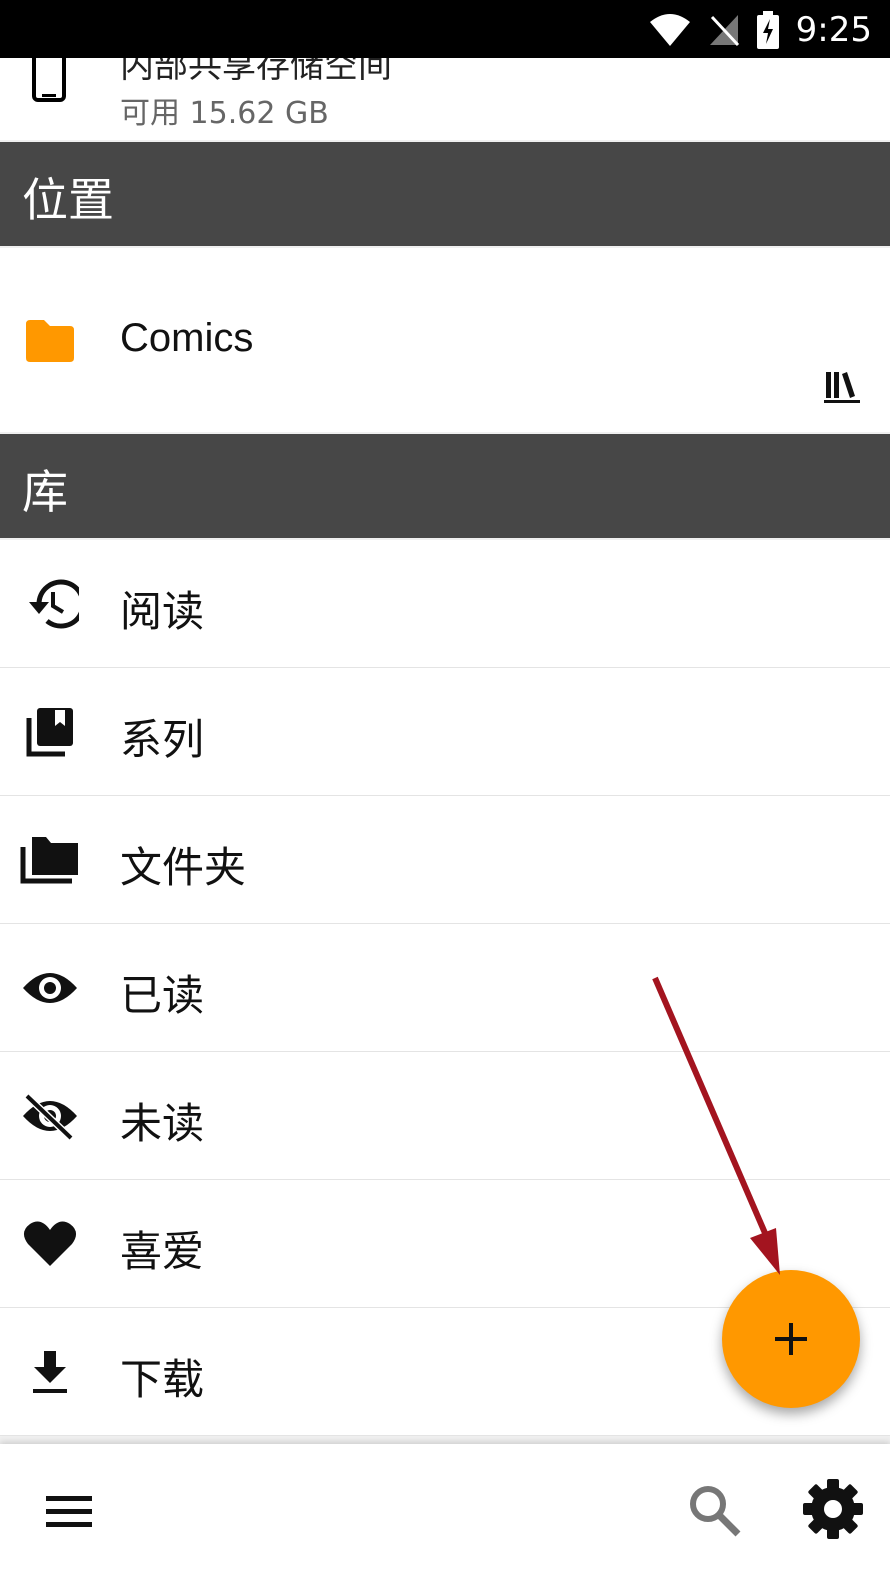  Describe the element at coordinates (187, 338) in the screenshot. I see `location-label: Comics` at that location.